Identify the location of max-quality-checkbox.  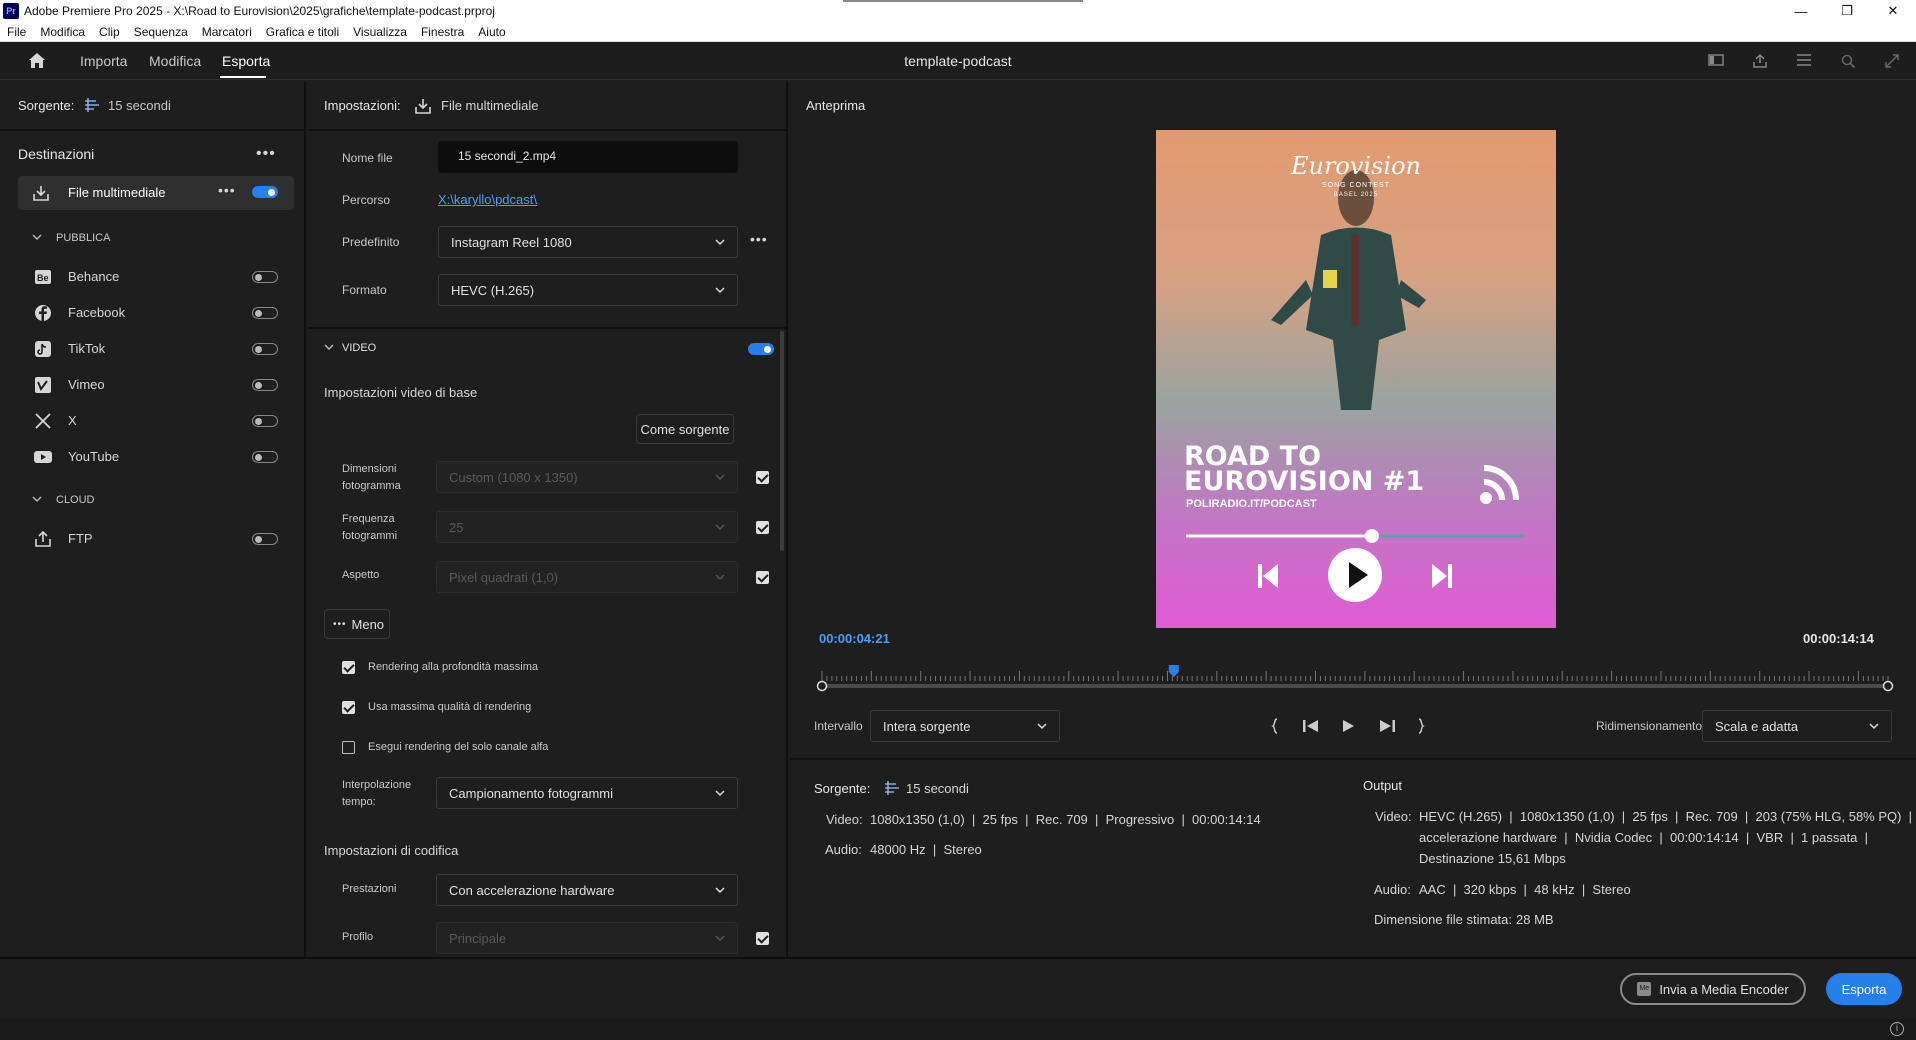
(348, 707).